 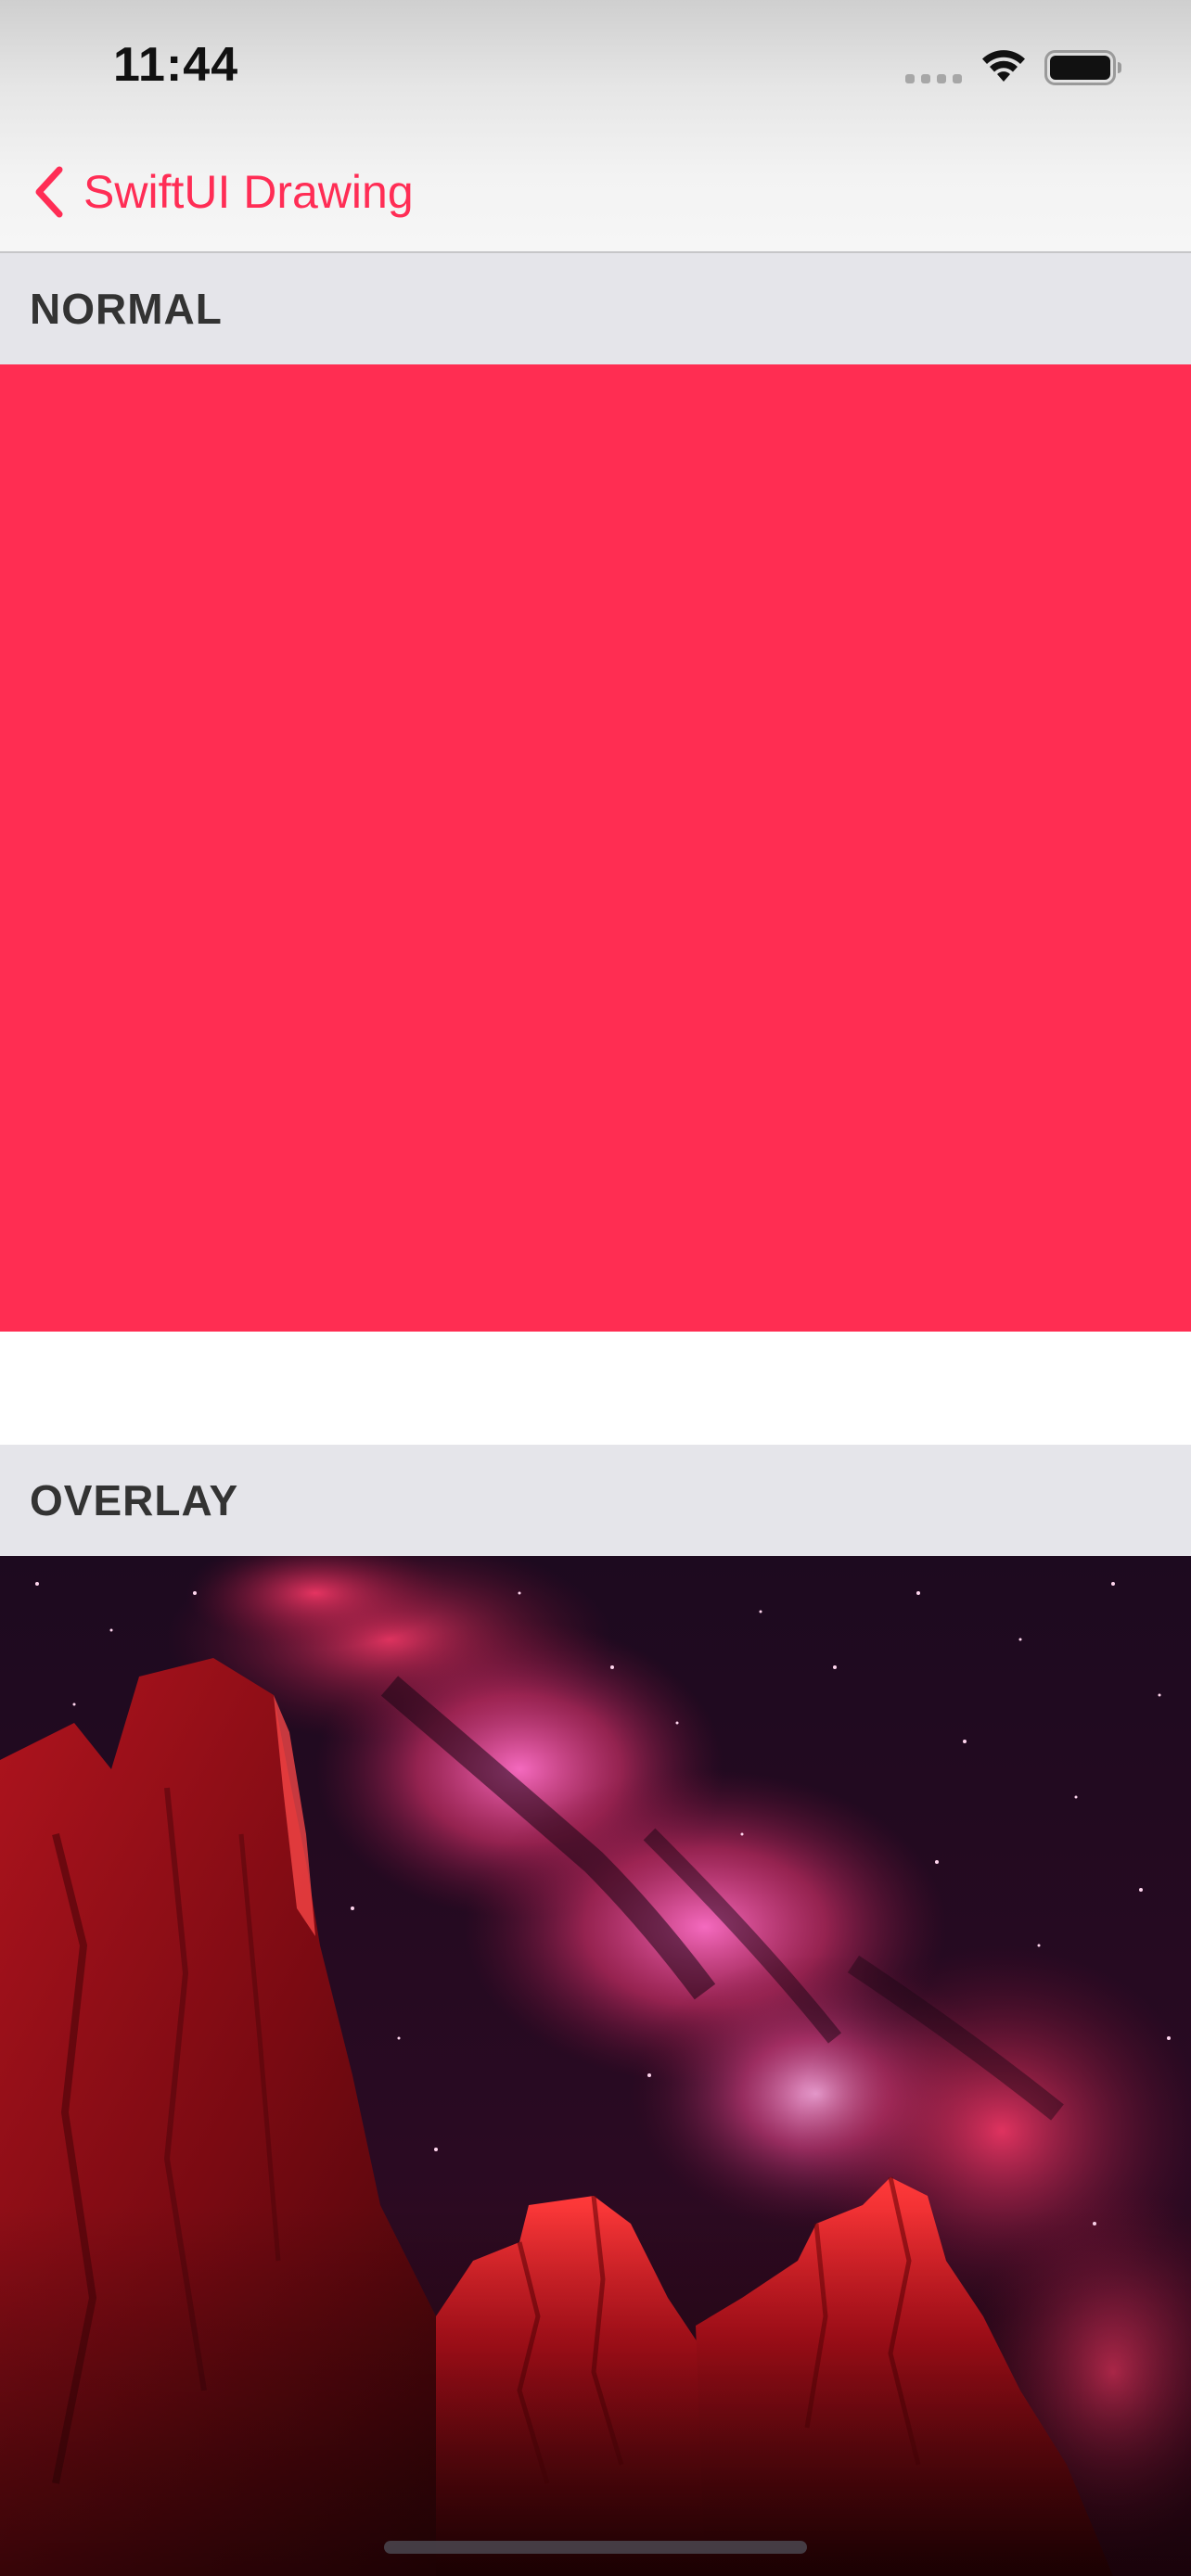 What do you see at coordinates (933, 79) in the screenshot?
I see `cellular-signal-icon` at bounding box center [933, 79].